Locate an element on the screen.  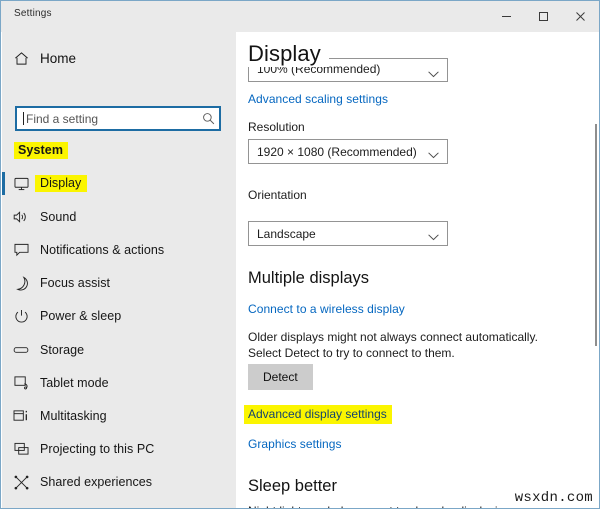
sidebar-item-label-display: Display is located at coordinates (61, 184).